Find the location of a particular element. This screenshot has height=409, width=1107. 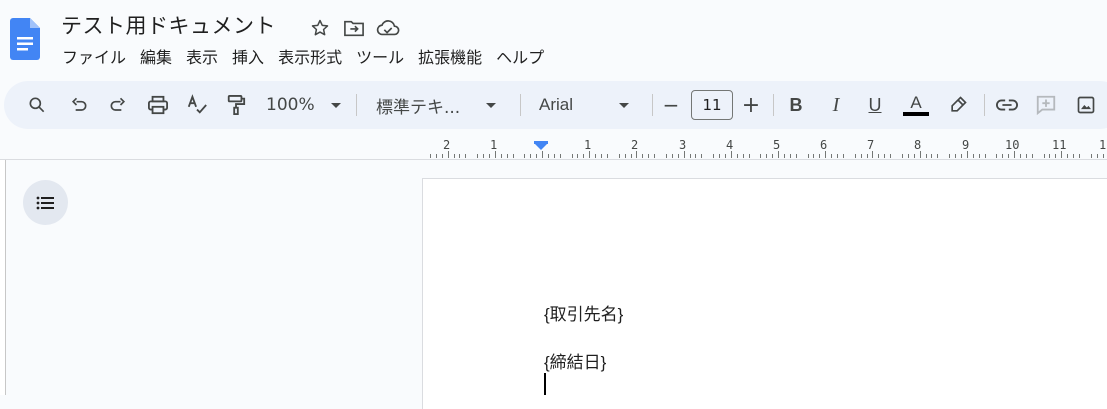

docs-logo-icon is located at coordinates (25, 39).